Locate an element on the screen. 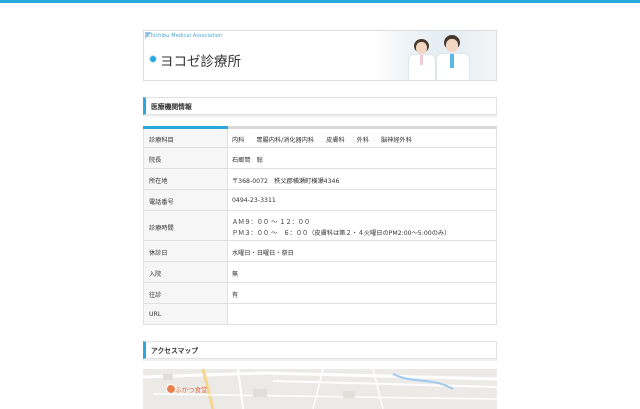  access-map: ふかつ食堂 is located at coordinates (320, 389).